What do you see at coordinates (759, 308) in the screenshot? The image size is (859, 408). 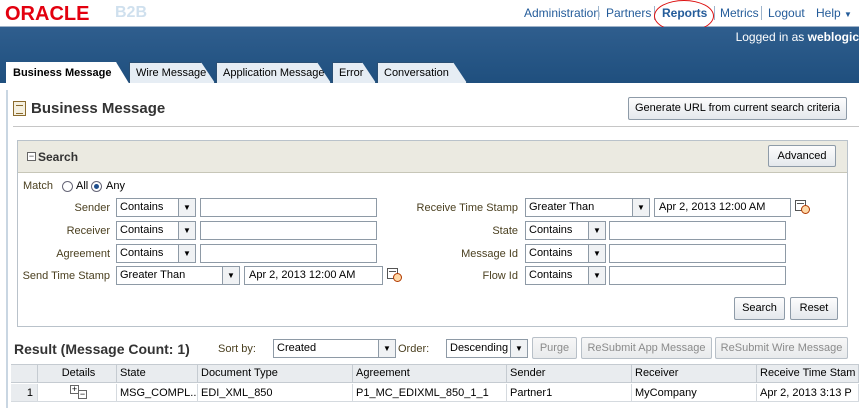 I see `search-button: Search` at bounding box center [759, 308].